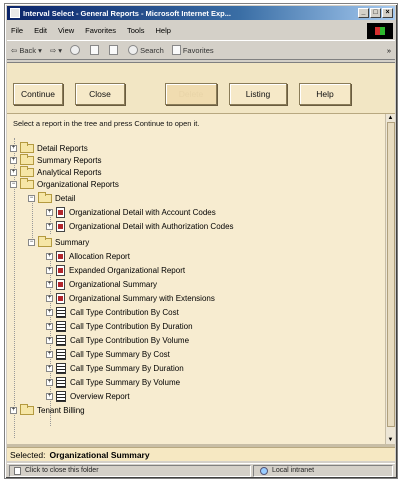 The width and height of the screenshot is (404, 483). I want to click on tree-node-analytical-reports: + Analytical Reports, so click(56, 171).